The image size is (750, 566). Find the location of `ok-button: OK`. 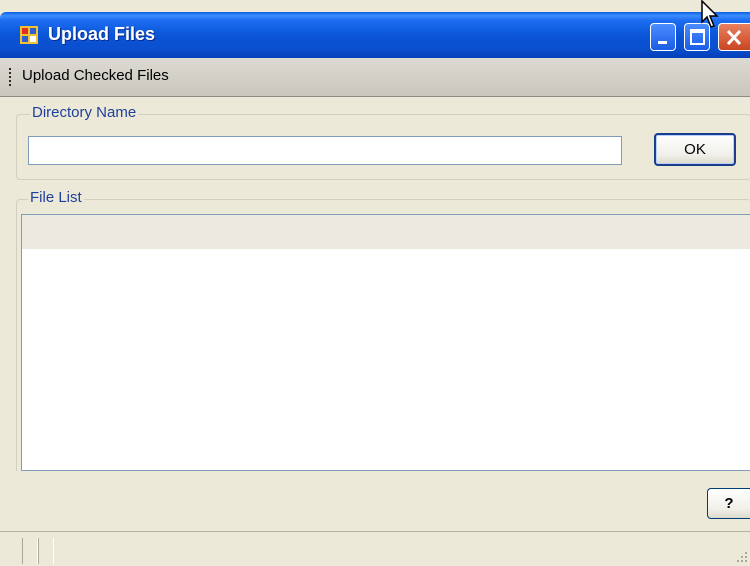

ok-button: OK is located at coordinates (695, 149).